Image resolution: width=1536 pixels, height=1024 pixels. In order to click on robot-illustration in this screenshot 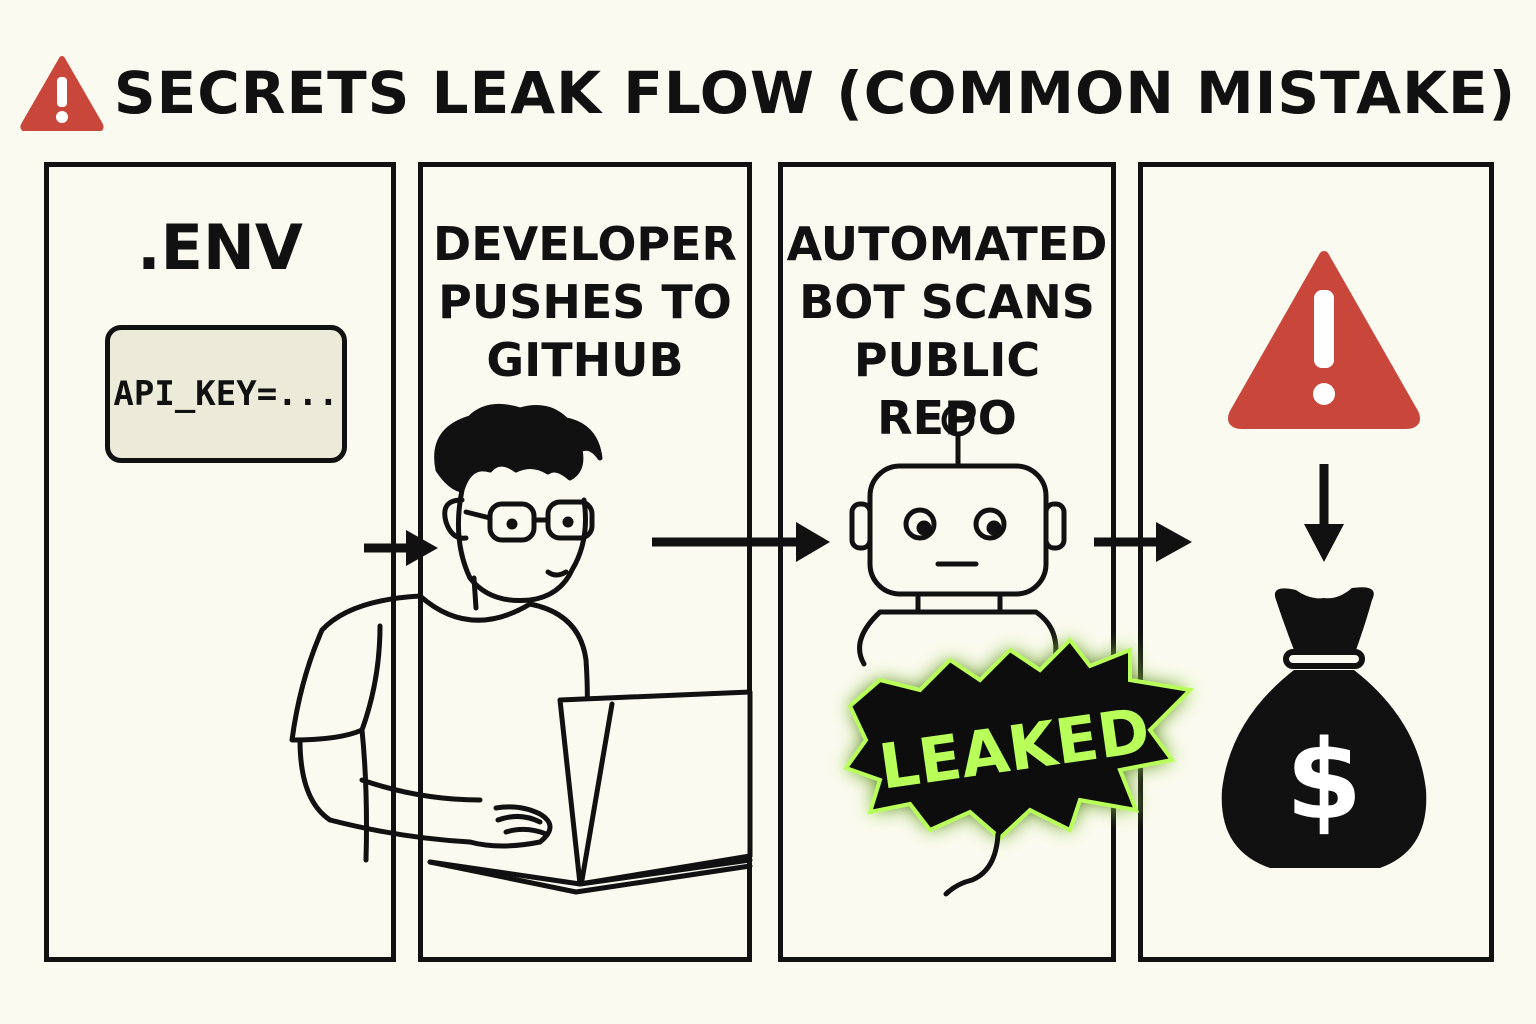, I will do `click(958, 535)`.